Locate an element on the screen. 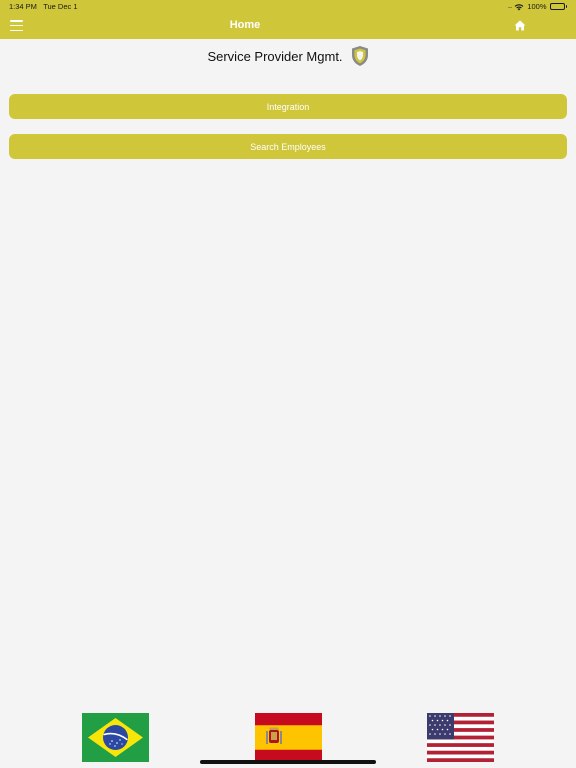  search-employees-button: Search Employees is located at coordinates (288, 146).